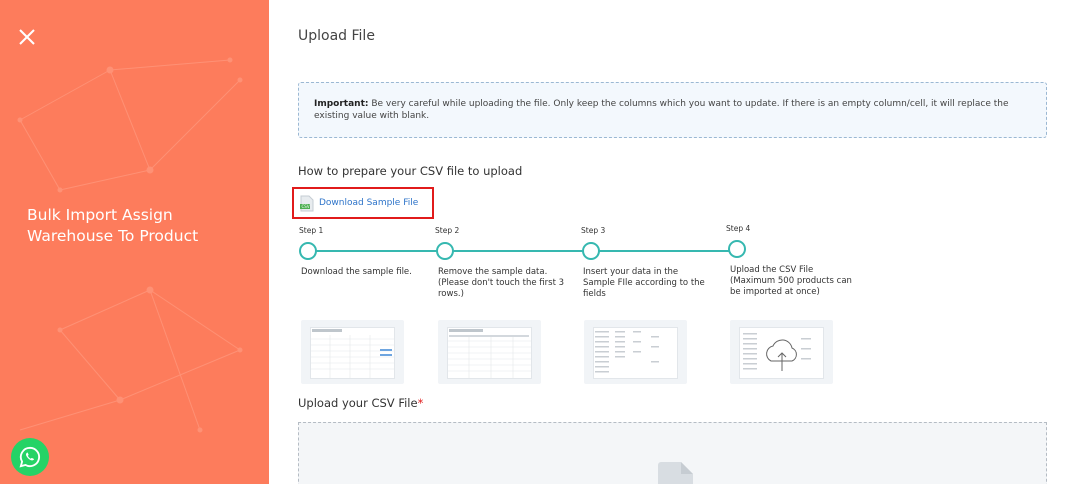 Image resolution: width=1075 pixels, height=484 pixels. I want to click on notice-label: Important:, so click(341, 104).